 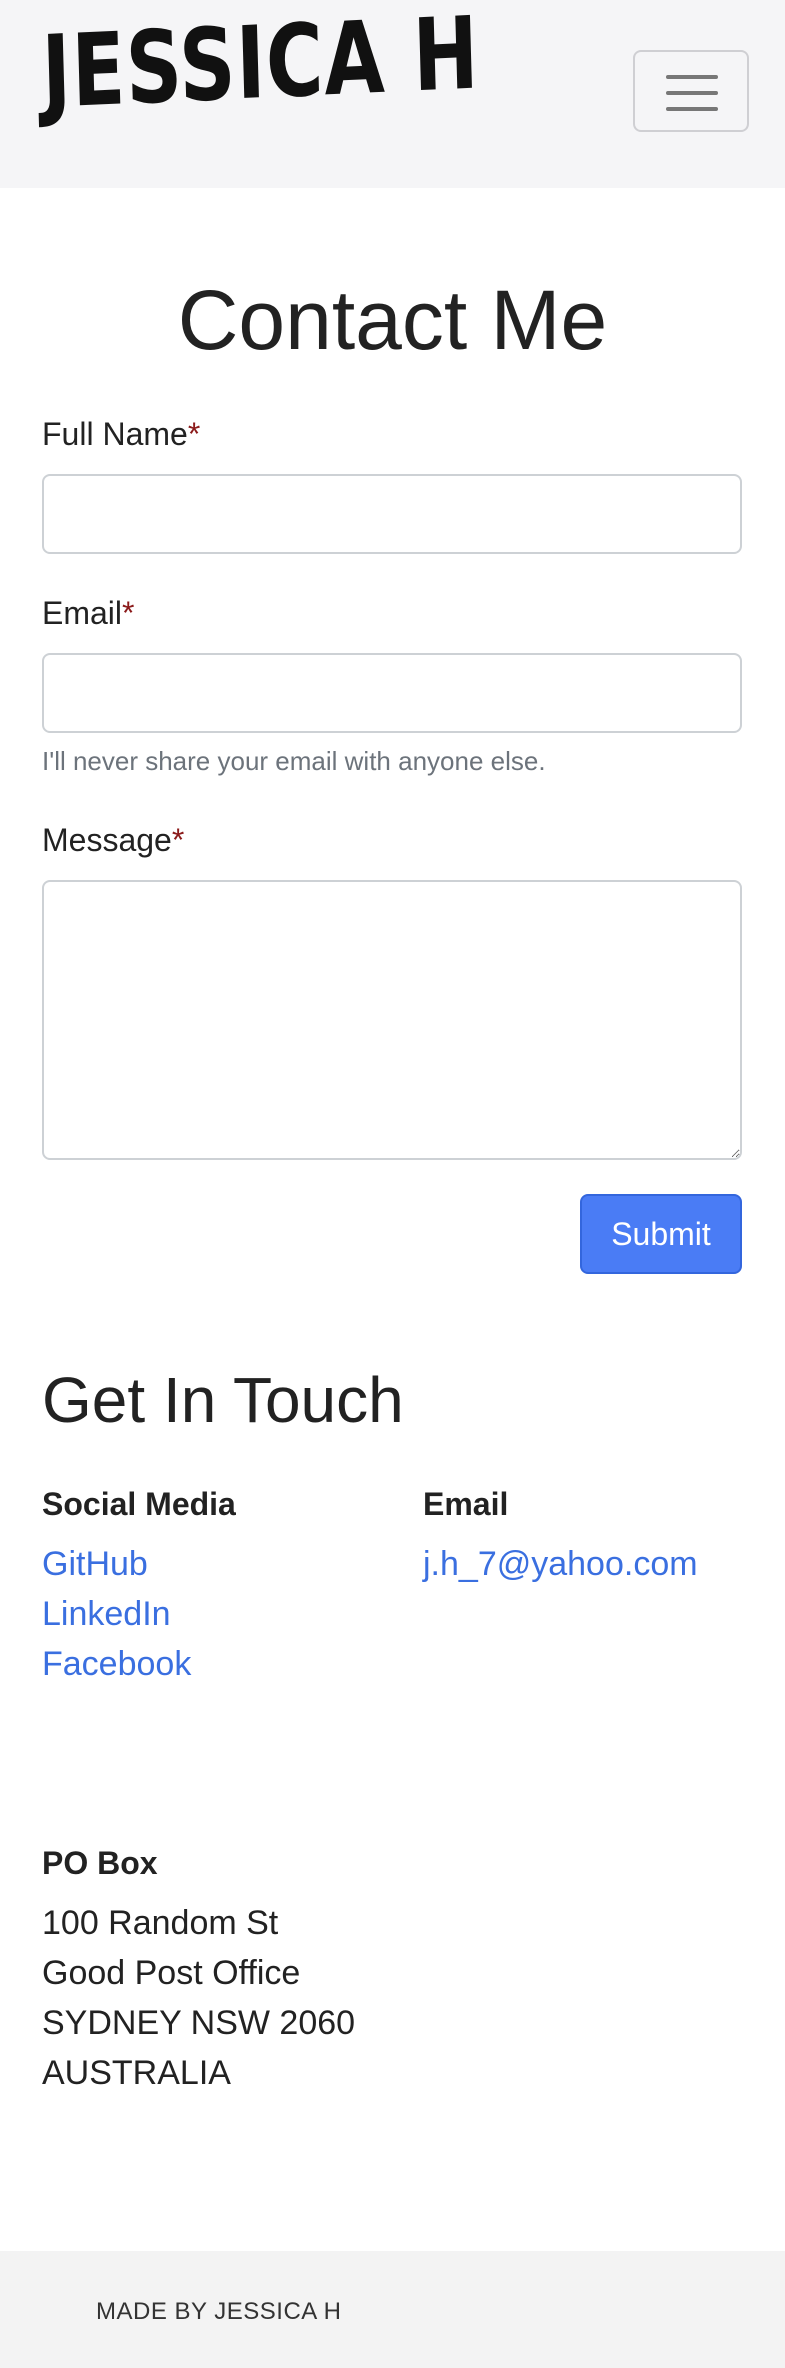 What do you see at coordinates (107, 840) in the screenshot?
I see `message-label-text: Message` at bounding box center [107, 840].